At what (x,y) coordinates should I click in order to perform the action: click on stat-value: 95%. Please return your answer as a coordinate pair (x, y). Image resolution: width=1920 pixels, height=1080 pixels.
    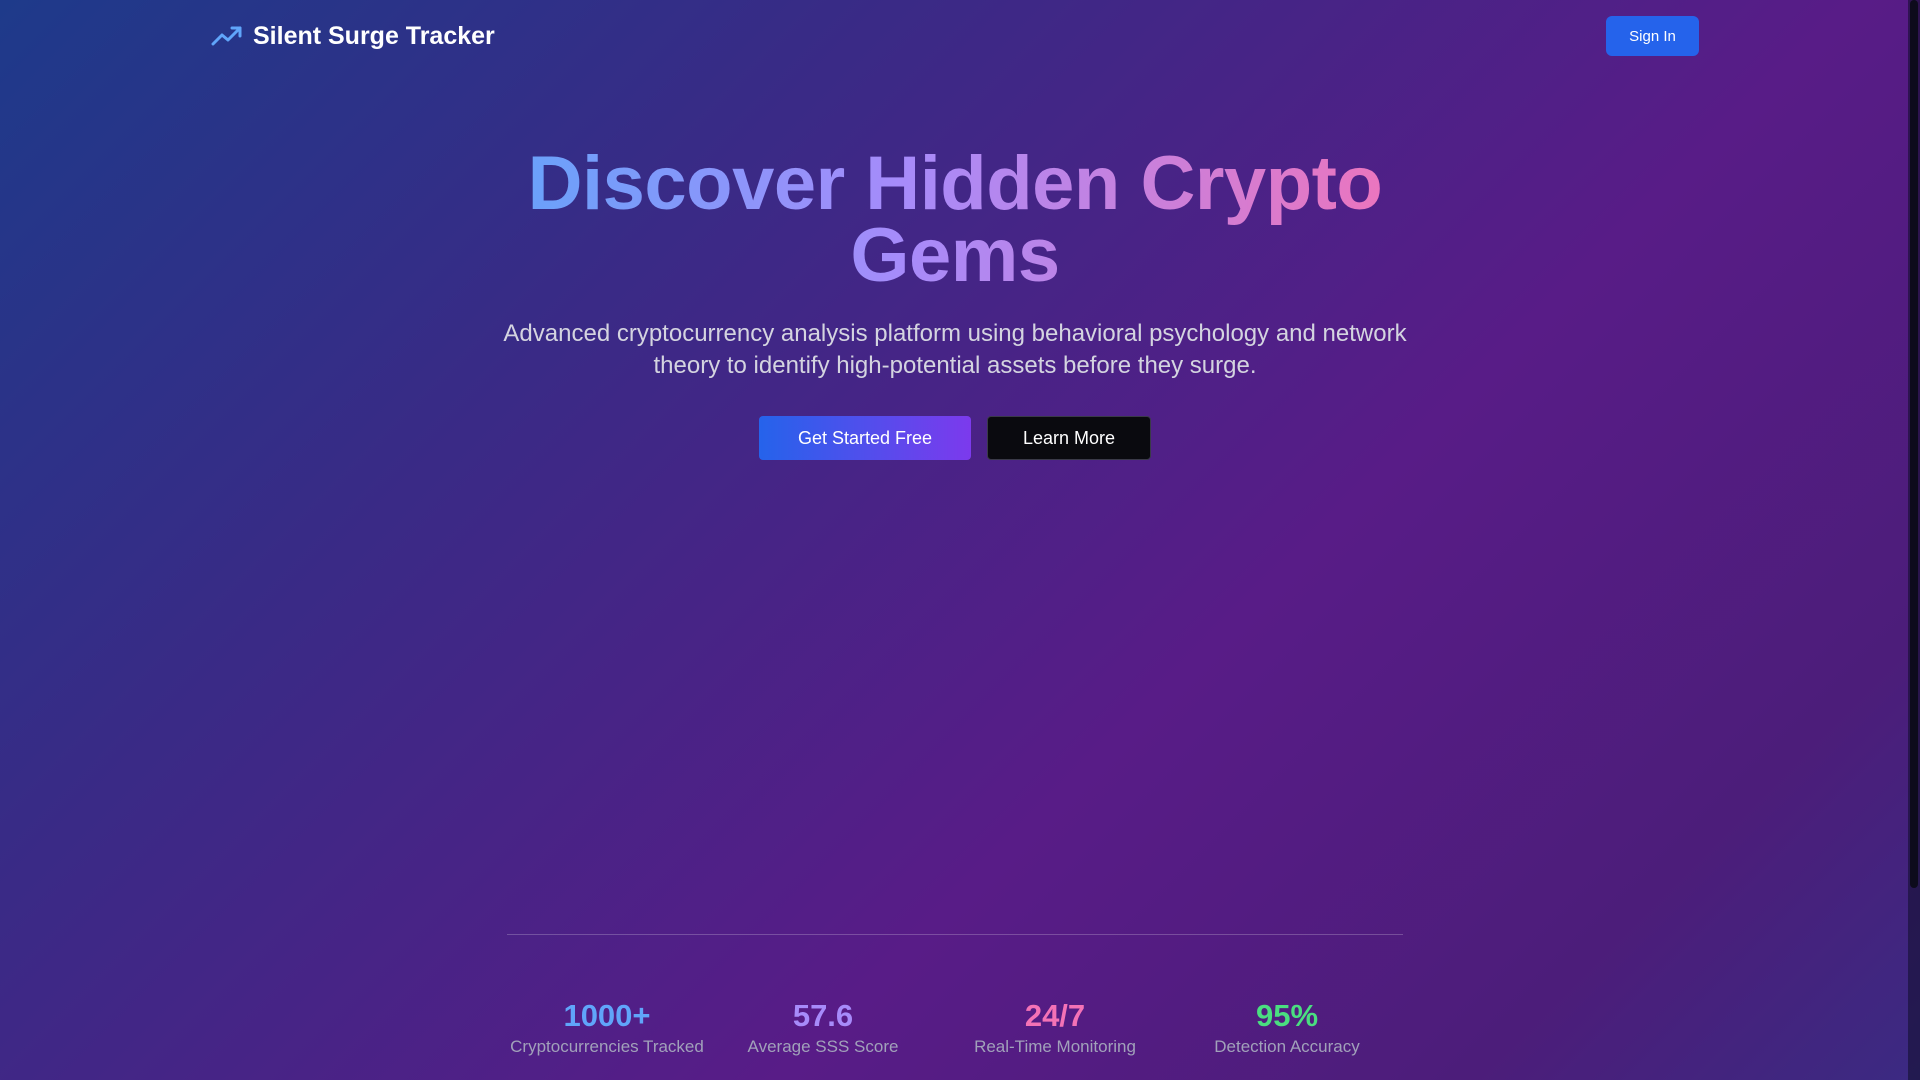
    Looking at the image, I should click on (1287, 1015).